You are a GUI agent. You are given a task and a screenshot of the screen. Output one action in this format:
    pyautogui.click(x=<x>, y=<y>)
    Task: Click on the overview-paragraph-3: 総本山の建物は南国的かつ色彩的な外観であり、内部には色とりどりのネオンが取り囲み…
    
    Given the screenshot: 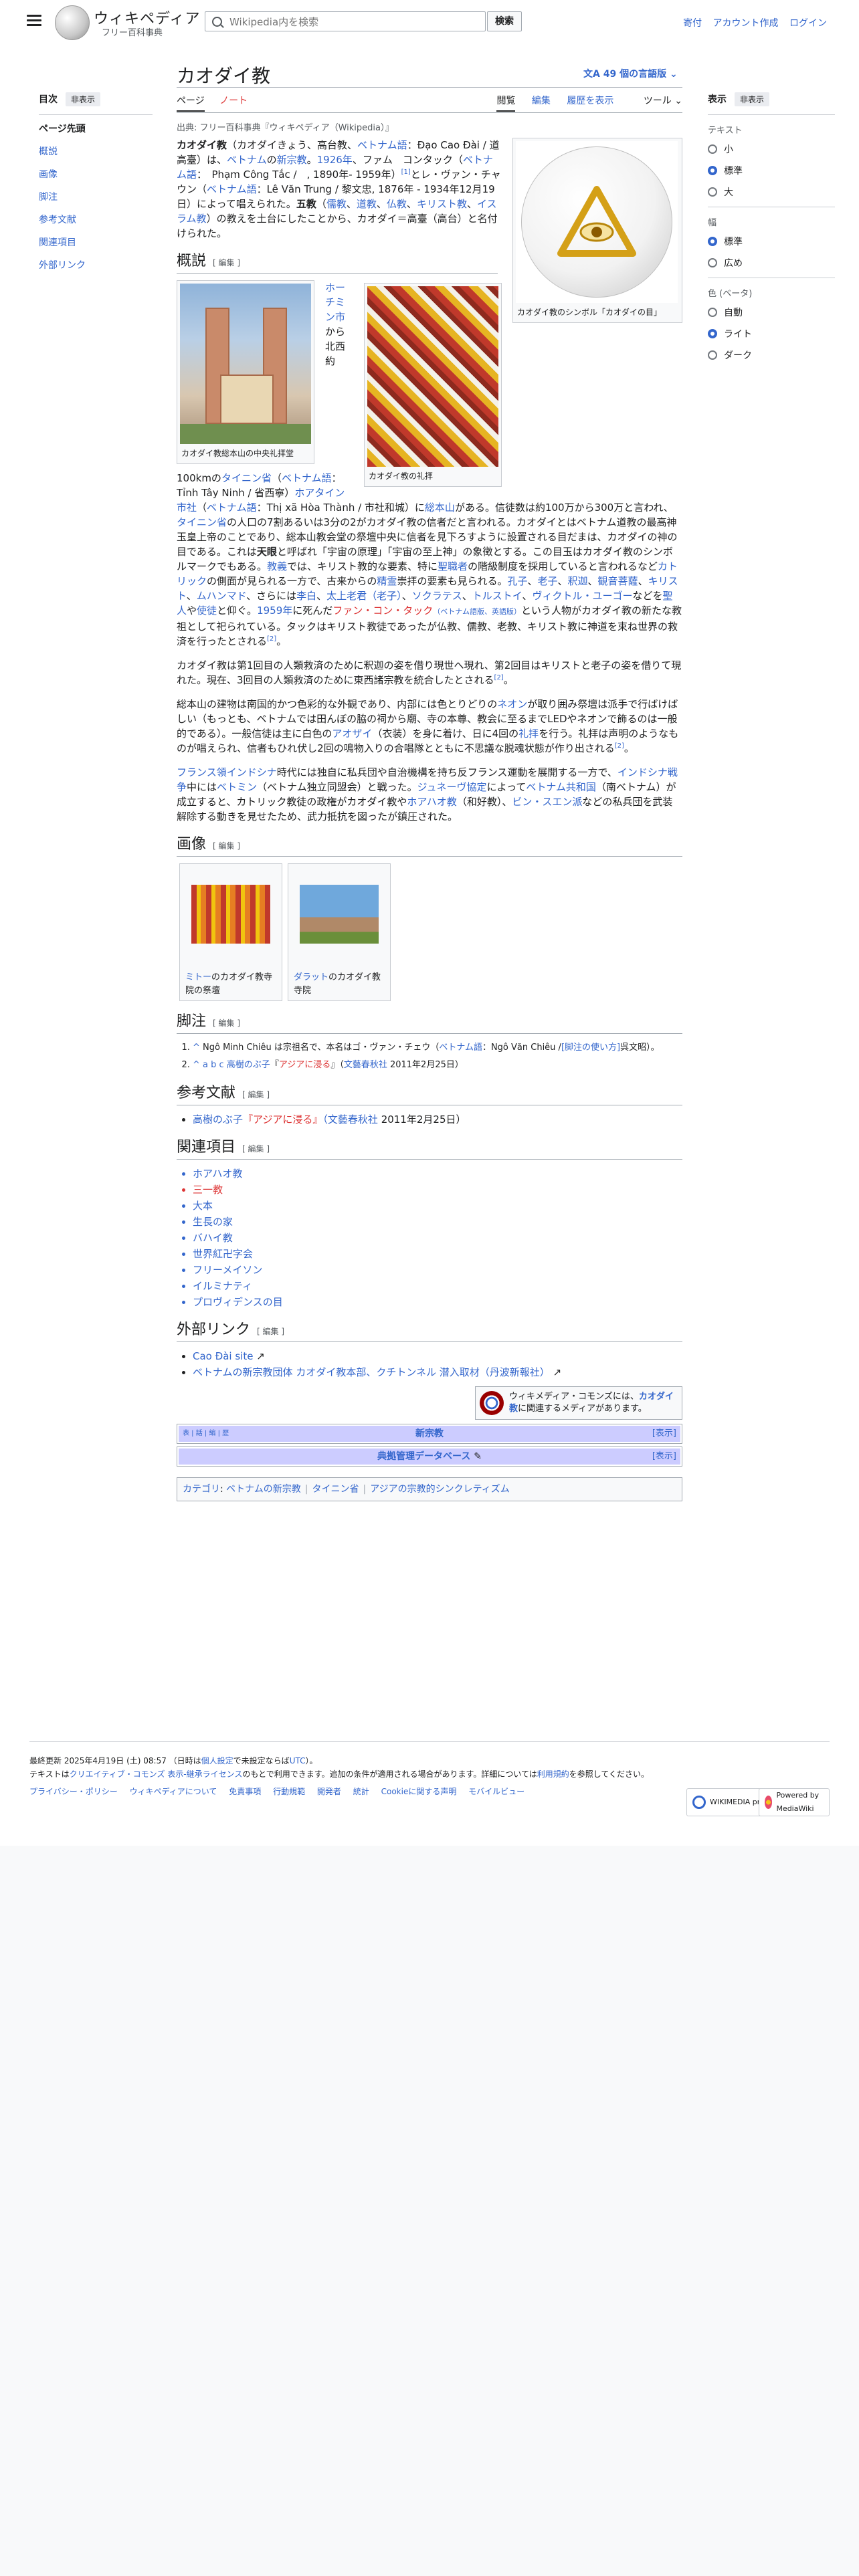 What is the action you would take?
    pyautogui.click(x=428, y=726)
    